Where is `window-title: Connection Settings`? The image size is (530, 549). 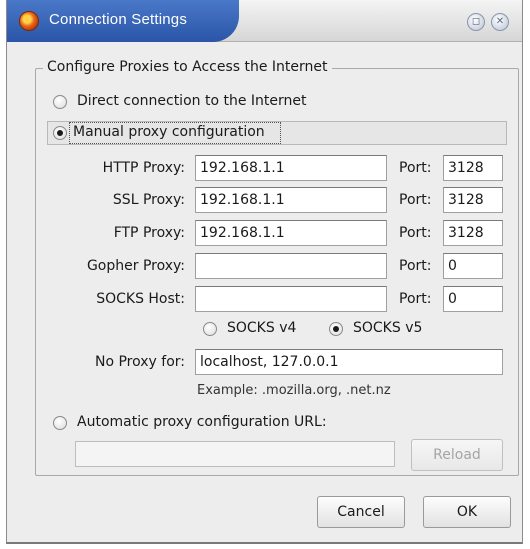 window-title: Connection Settings is located at coordinates (118, 19).